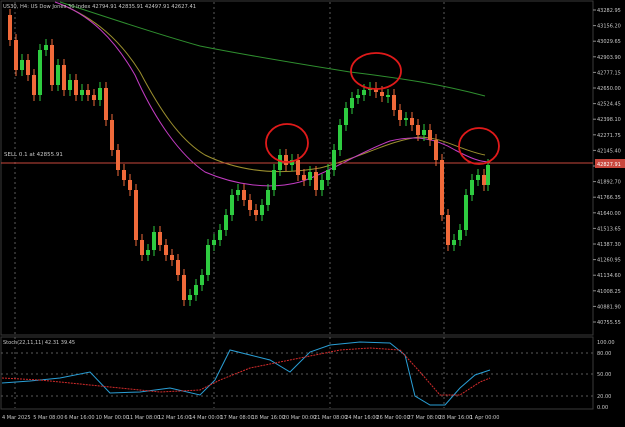 The height and width of the screenshot is (427, 625). I want to click on price-tick-label: 41387.30, so click(609, 245).